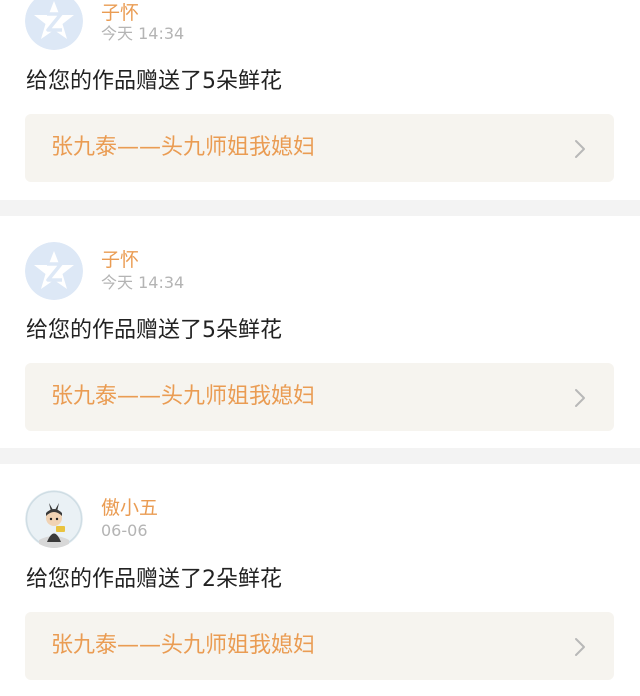 The image size is (640, 696). Describe the element at coordinates (154, 579) in the screenshot. I see `gift-message: 给您的作品赠送了2朵鲜花` at that location.